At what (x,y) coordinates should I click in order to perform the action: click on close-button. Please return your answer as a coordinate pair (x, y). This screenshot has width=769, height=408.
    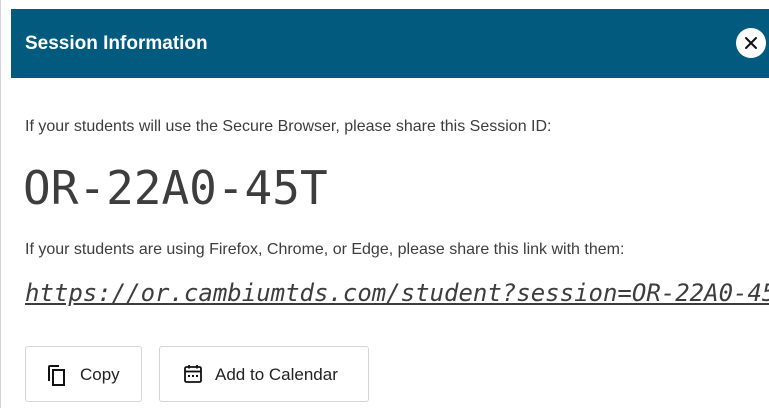
    Looking at the image, I should click on (751, 43).